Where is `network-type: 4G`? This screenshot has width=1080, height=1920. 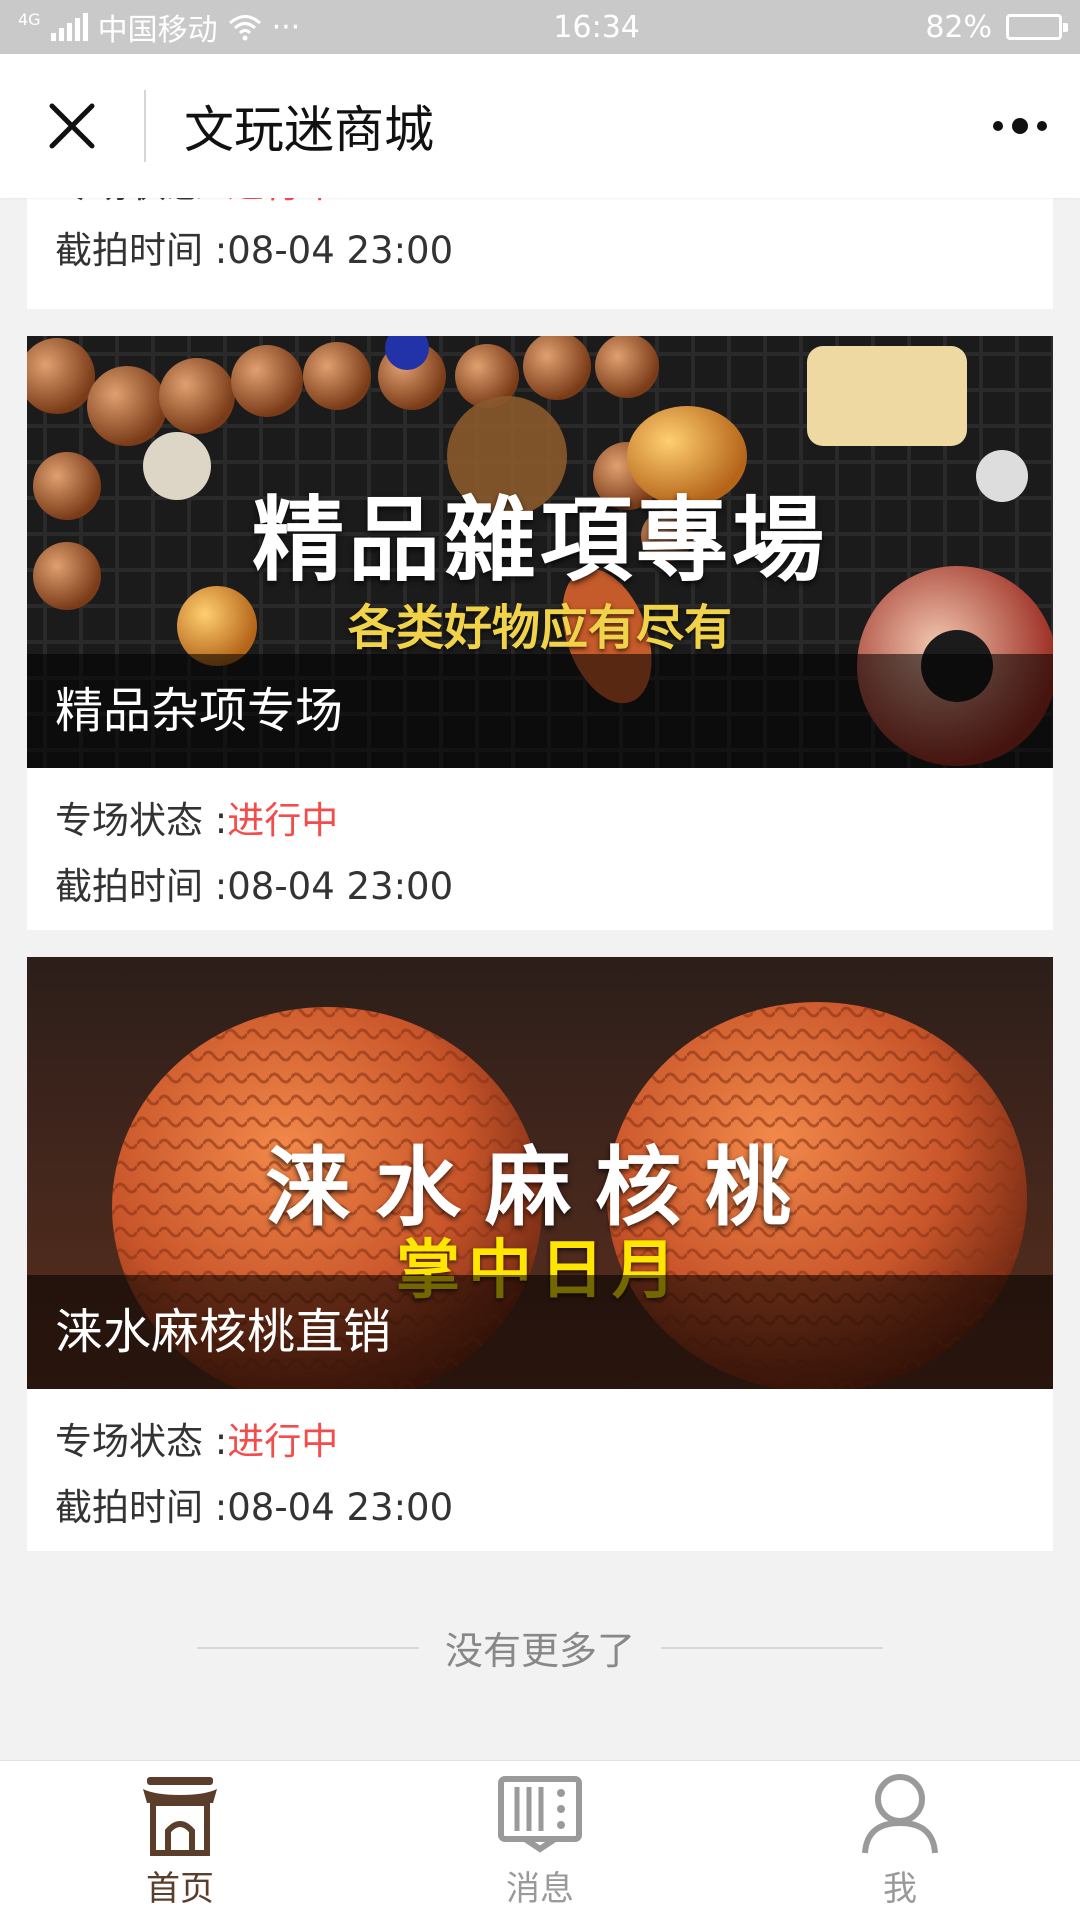 network-type: 4G is located at coordinates (29, 19).